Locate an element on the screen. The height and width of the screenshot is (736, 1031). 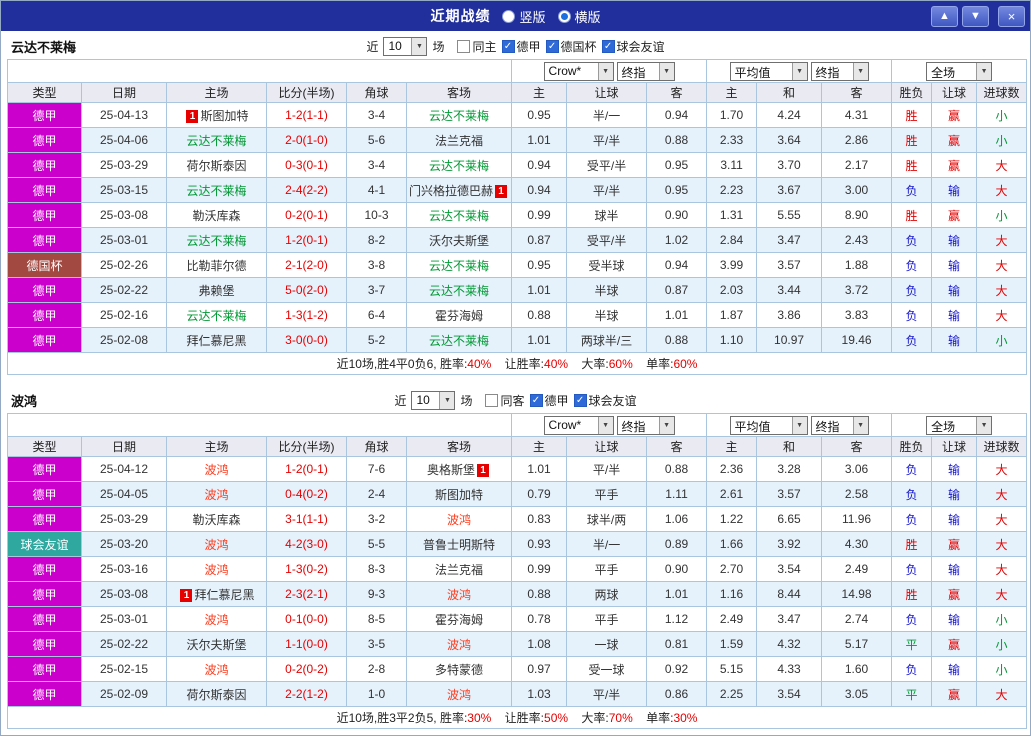
checkbox-unchecked-icon is located at coordinates (492, 400).